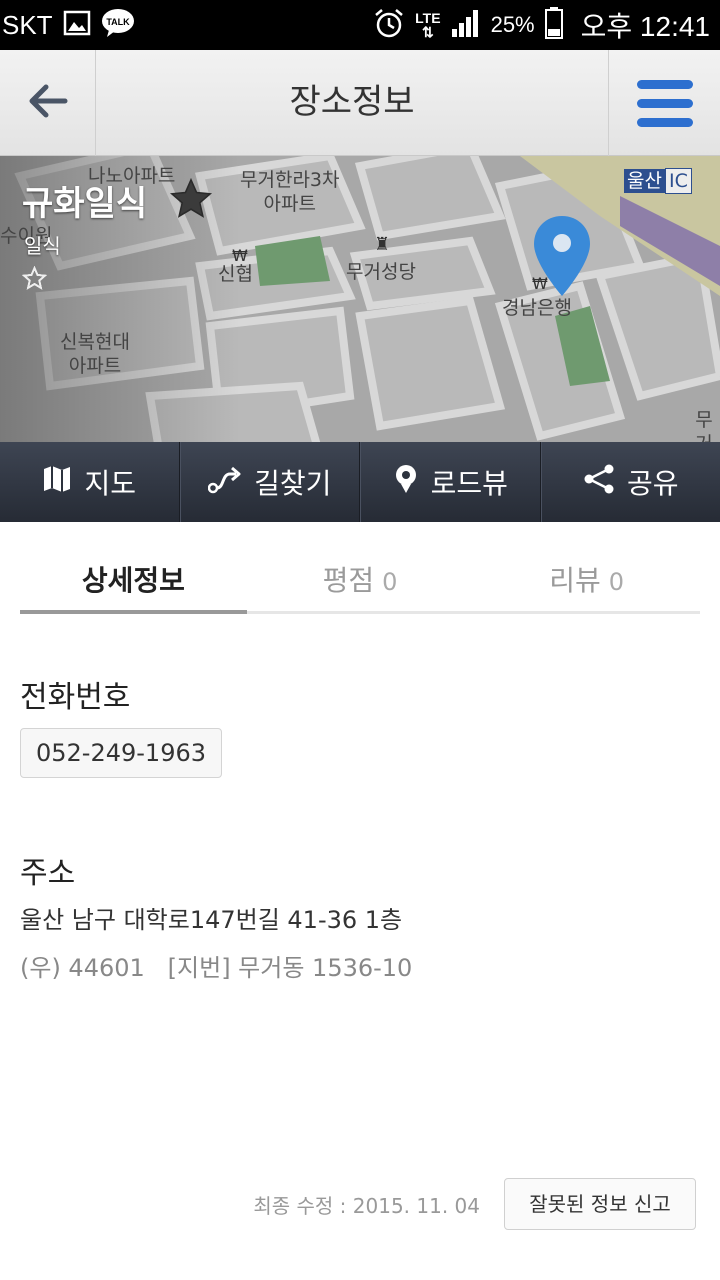  I want to click on app-bar: 장소정보, so click(360, 103).